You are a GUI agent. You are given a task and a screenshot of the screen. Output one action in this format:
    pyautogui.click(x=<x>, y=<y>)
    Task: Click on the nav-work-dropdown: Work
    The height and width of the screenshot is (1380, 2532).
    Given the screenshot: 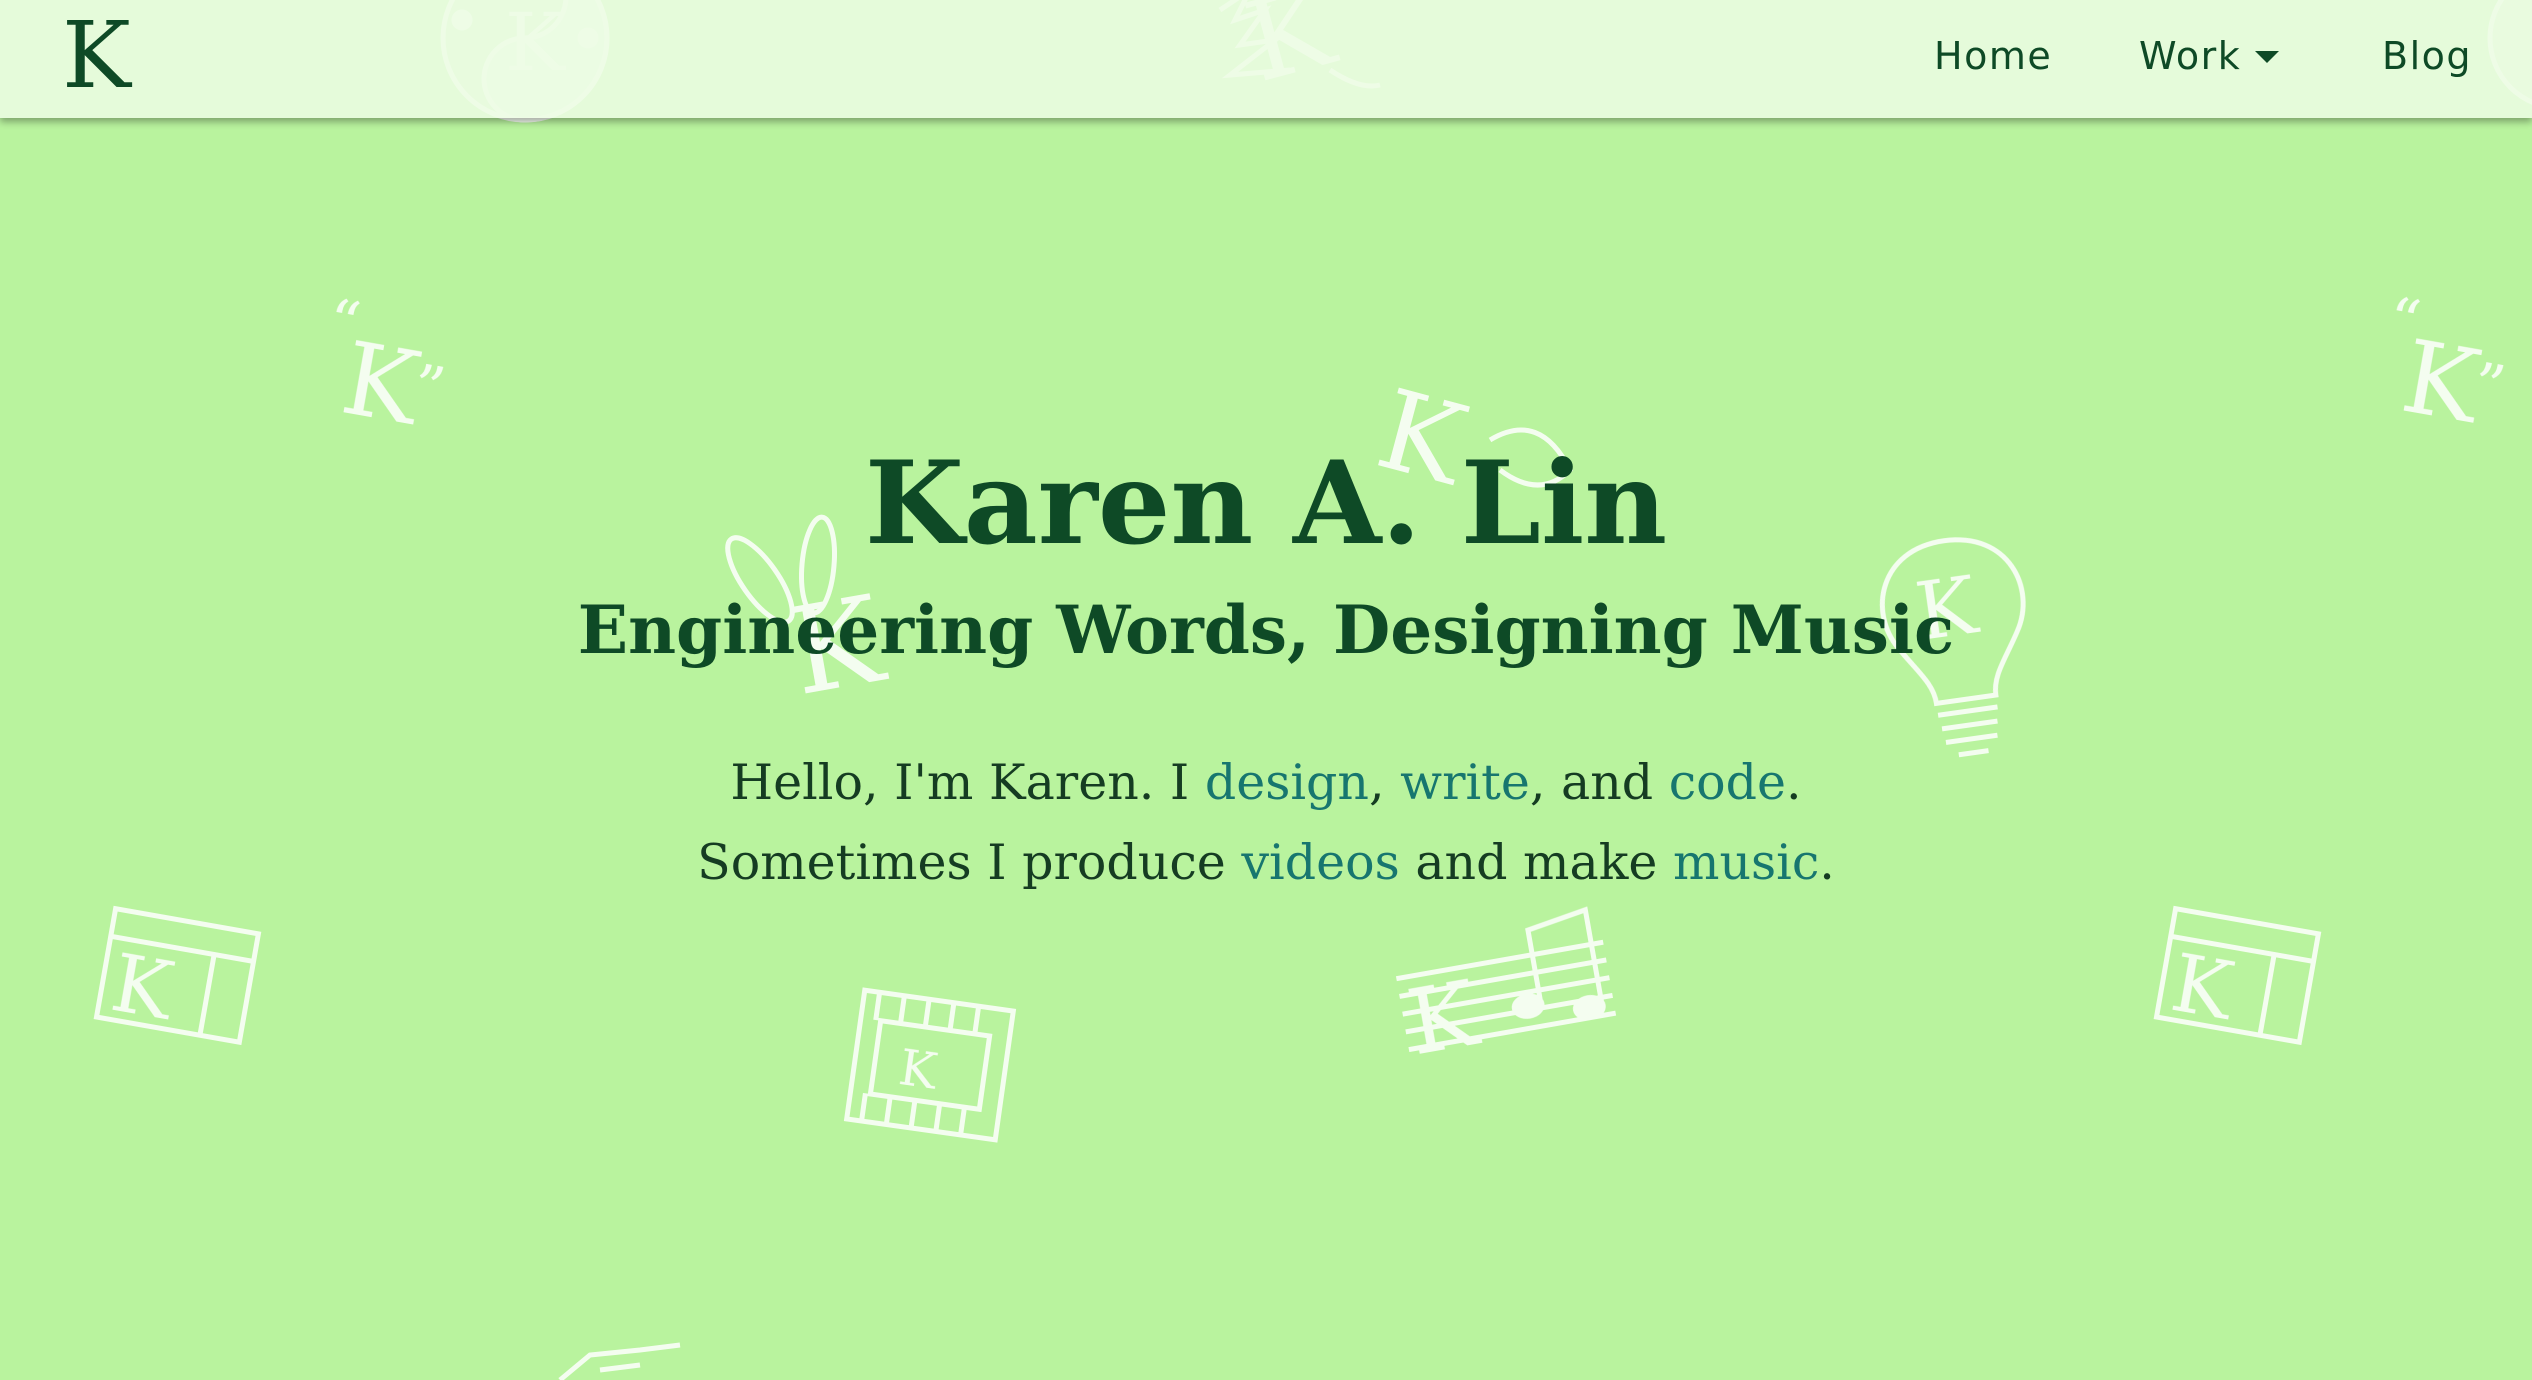 What is the action you would take?
    pyautogui.click(x=2209, y=56)
    